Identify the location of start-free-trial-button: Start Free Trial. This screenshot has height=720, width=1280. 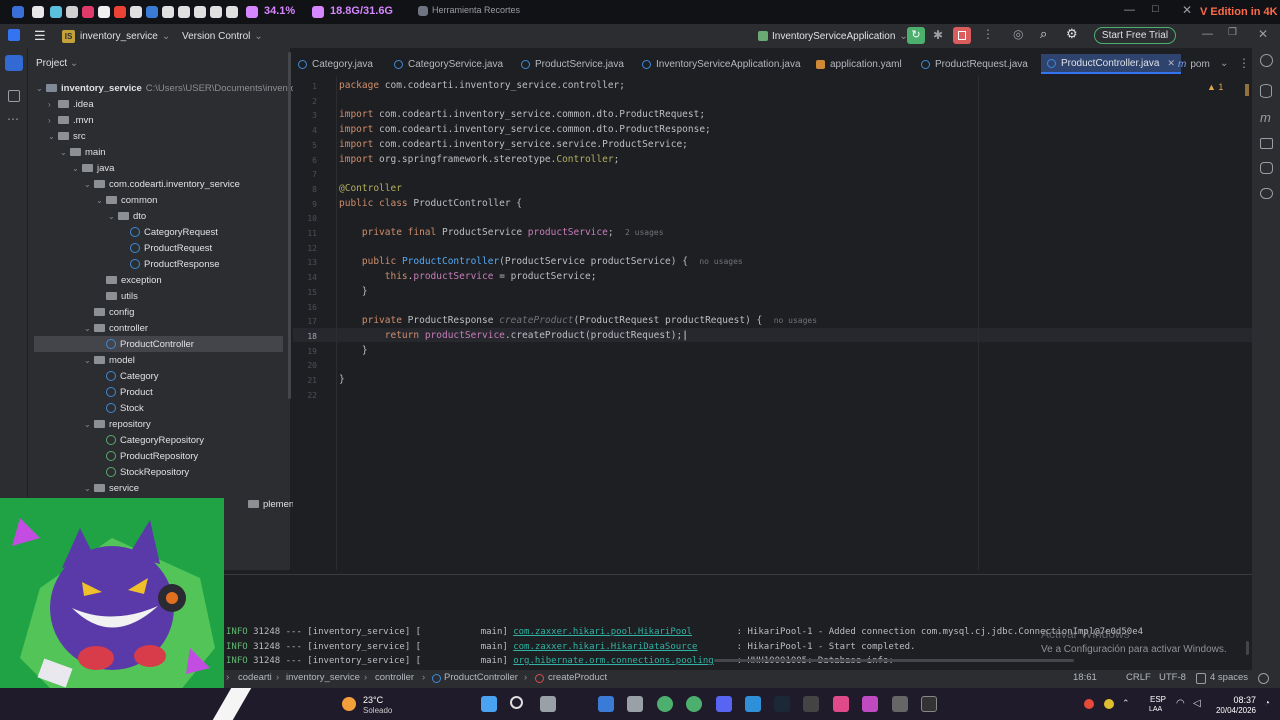
(1135, 35).